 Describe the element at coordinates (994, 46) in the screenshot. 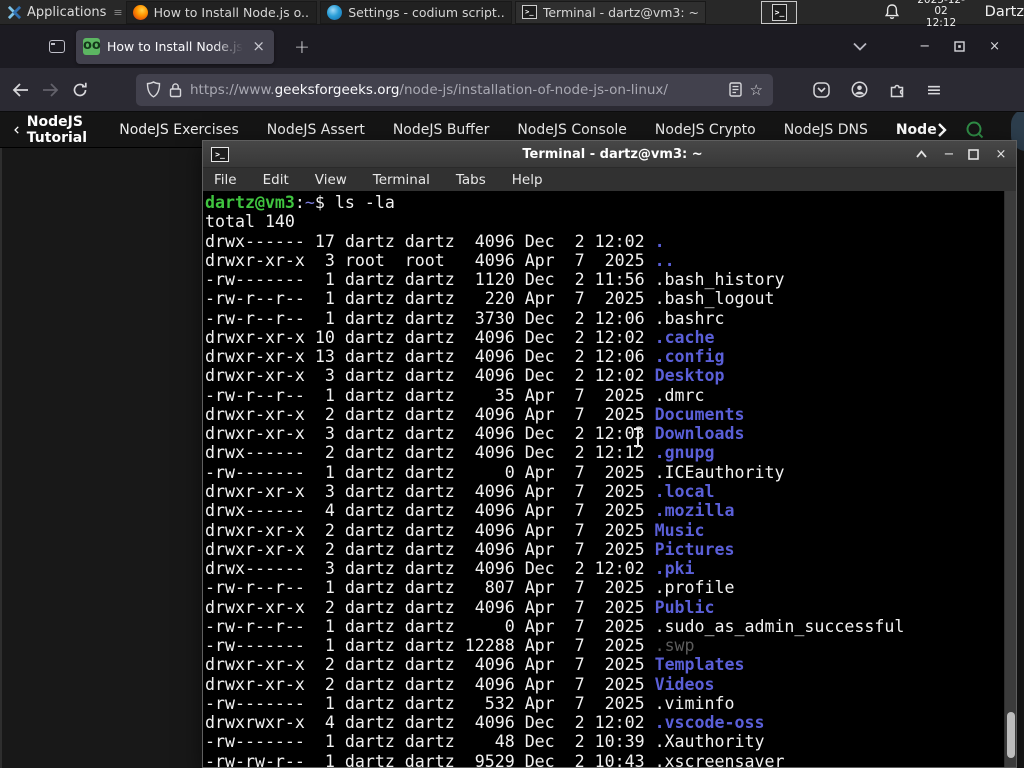

I see `browser-close-button: ×` at that location.